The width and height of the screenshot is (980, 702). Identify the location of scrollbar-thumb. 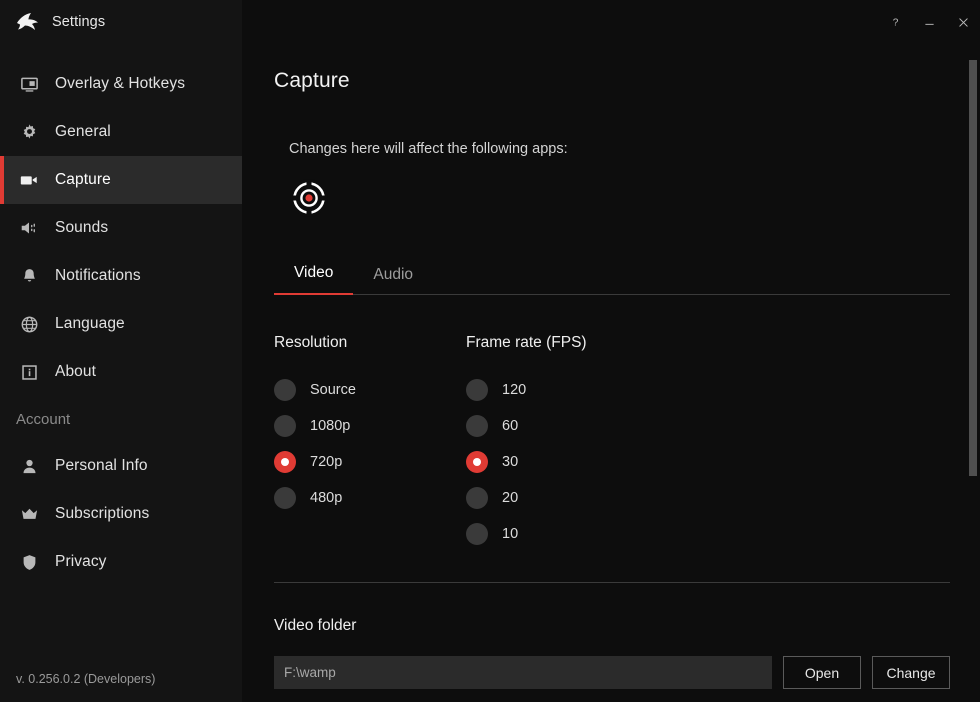
(973, 268).